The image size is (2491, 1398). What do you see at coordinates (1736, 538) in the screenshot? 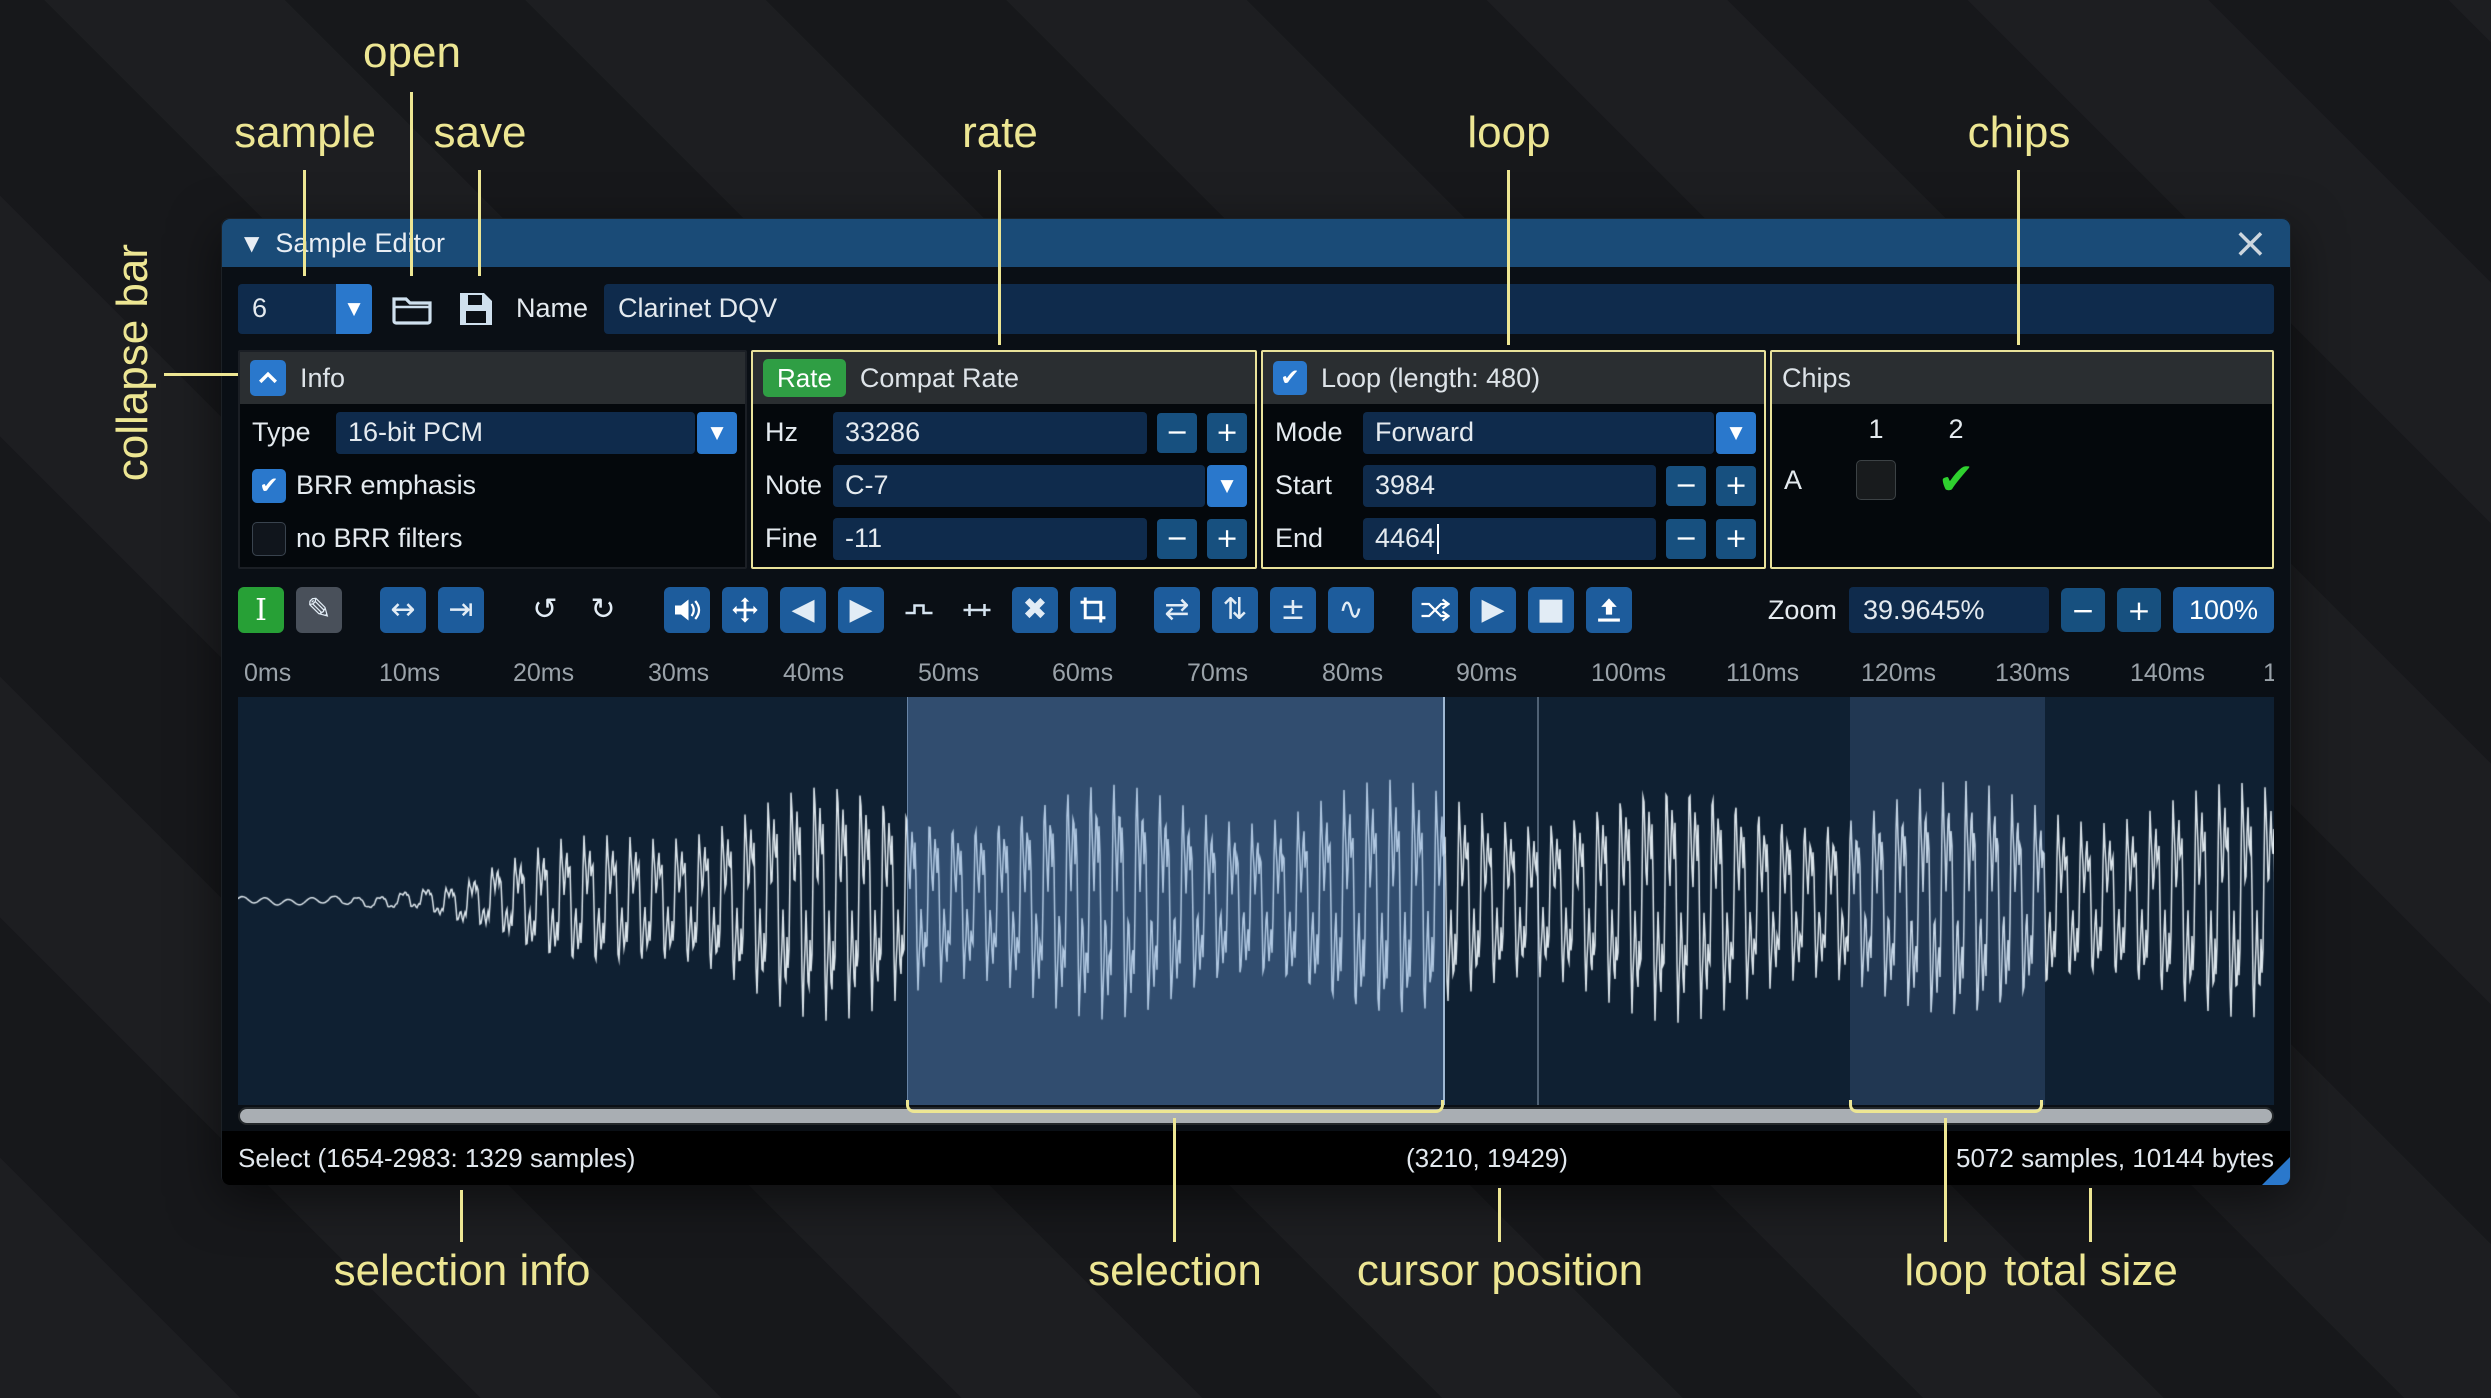
I see `loop-end-plus-button: +` at bounding box center [1736, 538].